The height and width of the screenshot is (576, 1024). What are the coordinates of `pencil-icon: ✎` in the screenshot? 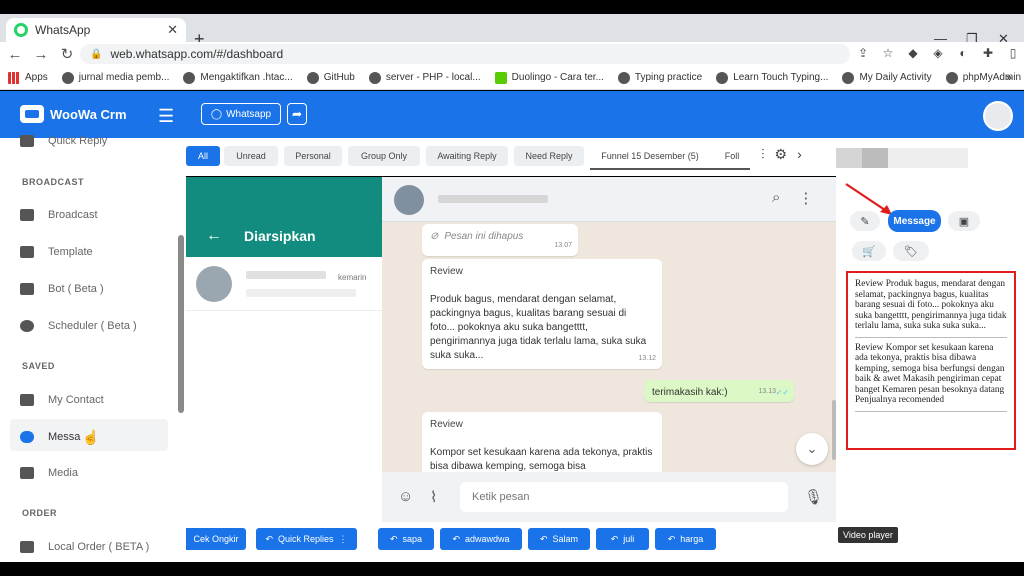 It's located at (865, 221).